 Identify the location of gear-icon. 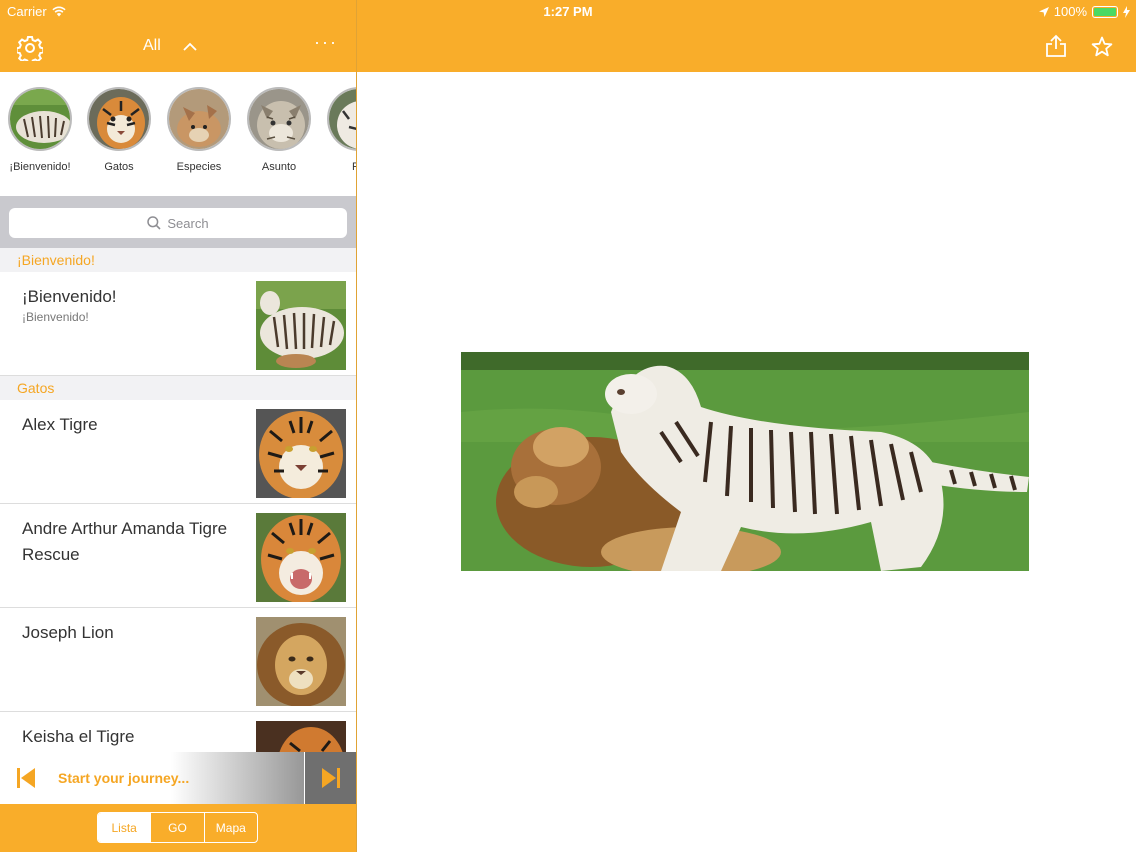
(30, 50).